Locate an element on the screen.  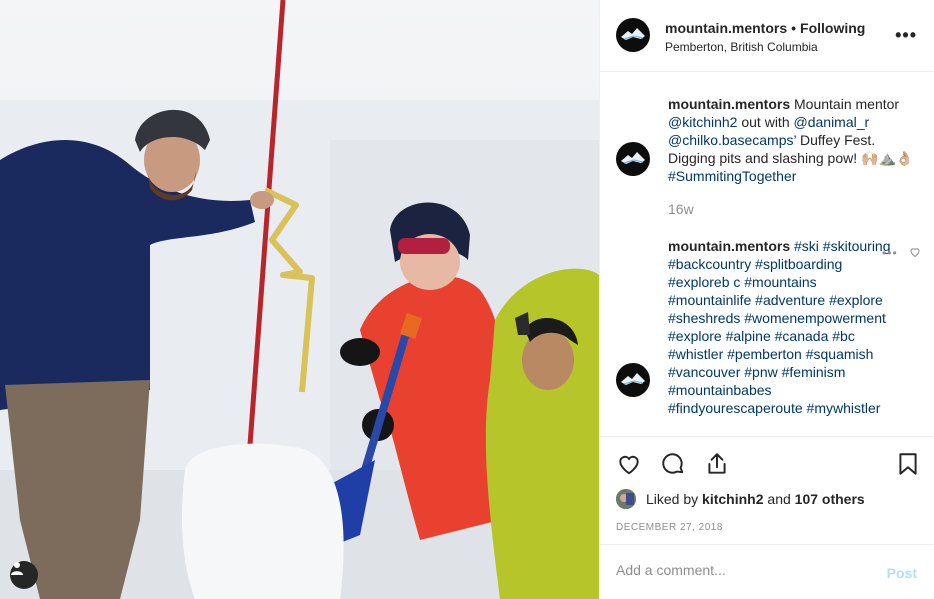
bookmark-glyph is located at coordinates (908, 464).